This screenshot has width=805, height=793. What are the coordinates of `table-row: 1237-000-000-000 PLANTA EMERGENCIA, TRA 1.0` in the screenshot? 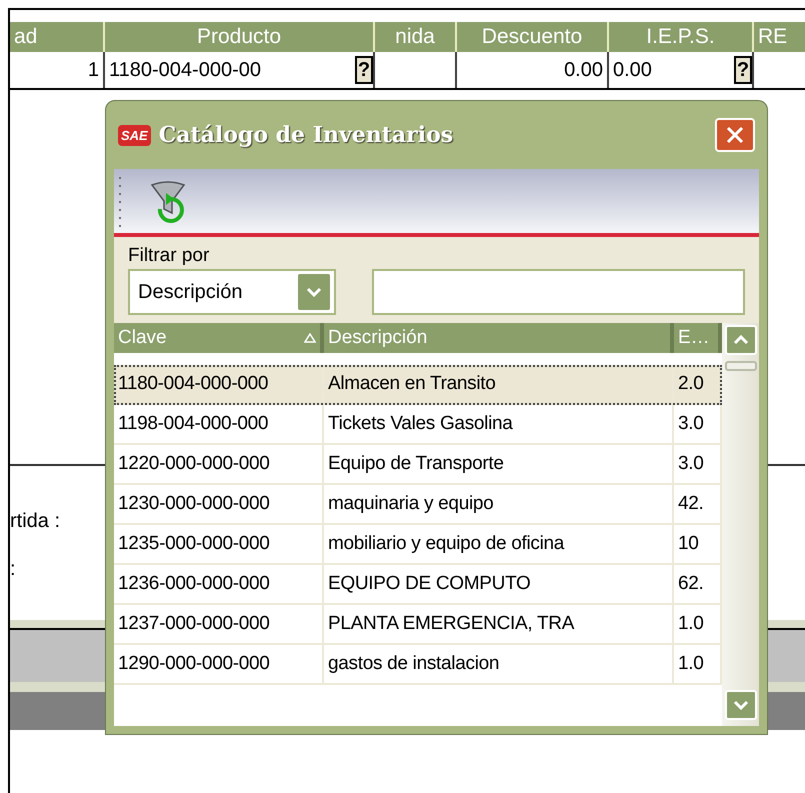 It's located at (418, 625).